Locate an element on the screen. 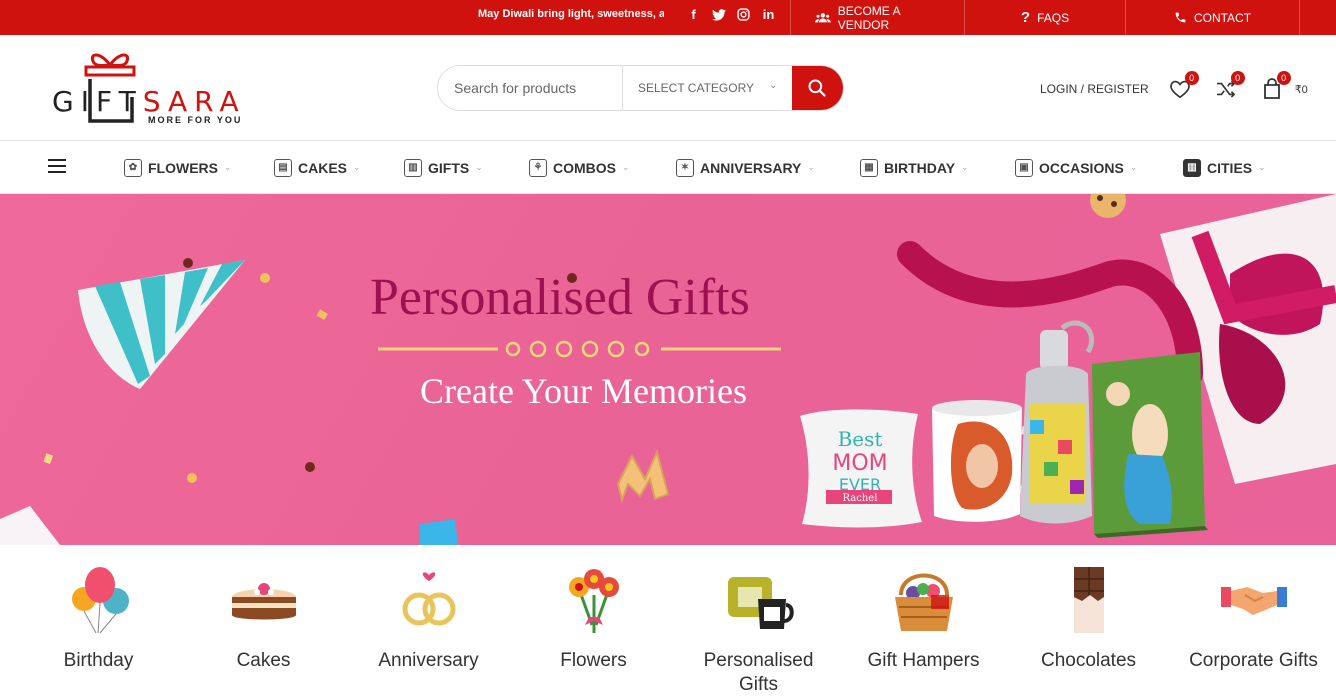  svg-text: MOM is located at coordinates (859, 463).